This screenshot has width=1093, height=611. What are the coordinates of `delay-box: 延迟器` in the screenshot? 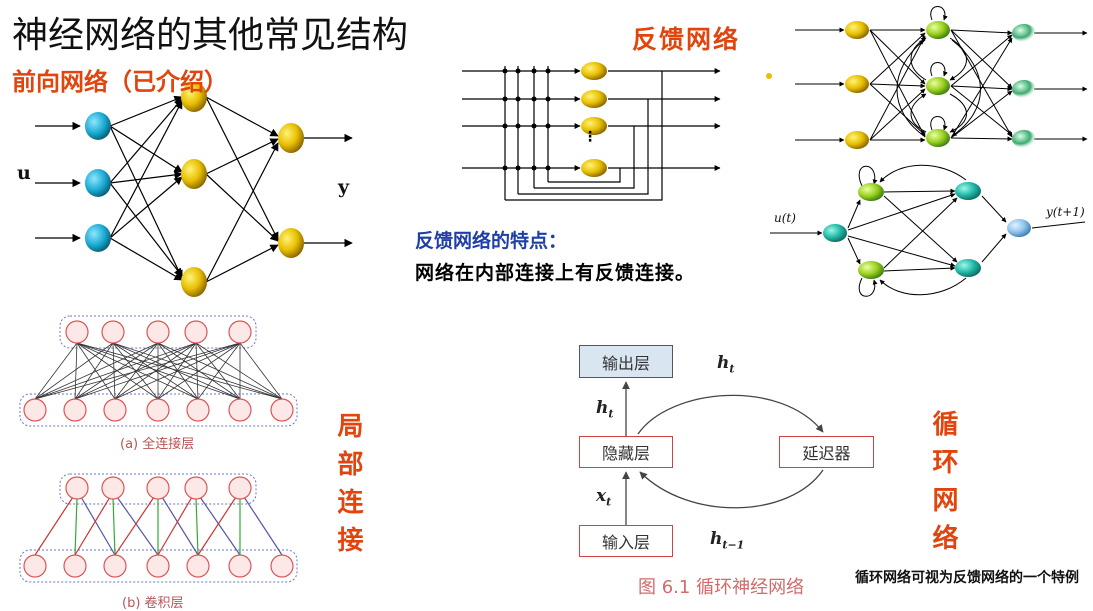 It's located at (826, 452).